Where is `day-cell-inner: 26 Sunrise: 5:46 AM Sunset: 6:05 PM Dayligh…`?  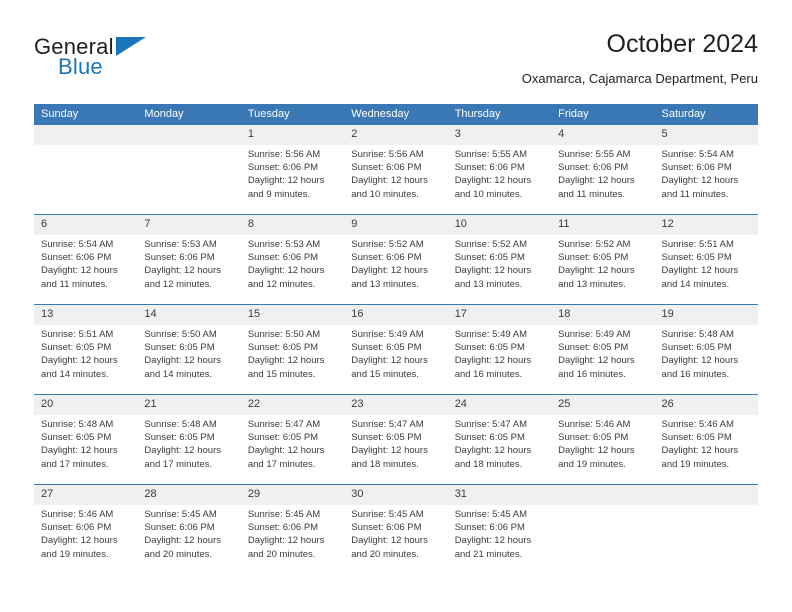
day-cell-inner: 26 Sunrise: 5:46 AM Sunset: 6:05 PM Dayligh… is located at coordinates (706, 439).